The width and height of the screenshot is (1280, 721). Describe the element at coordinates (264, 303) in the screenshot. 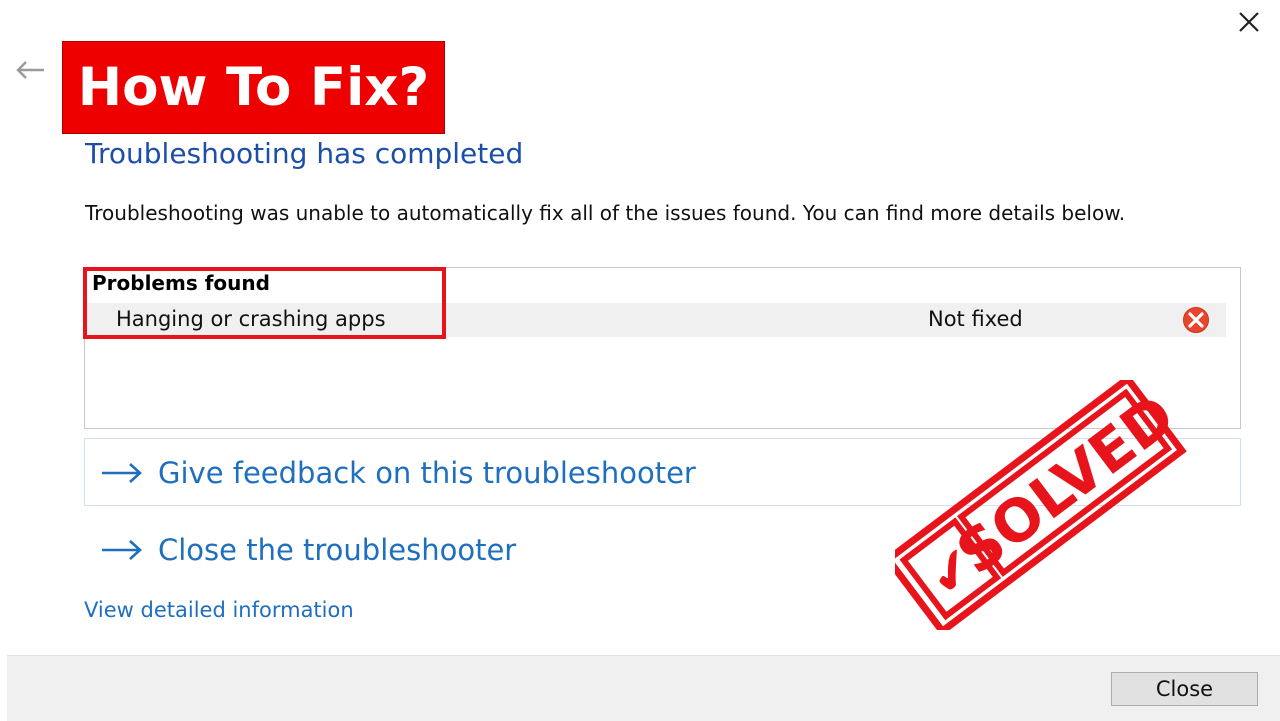

I see `problem-highlight-box` at that location.